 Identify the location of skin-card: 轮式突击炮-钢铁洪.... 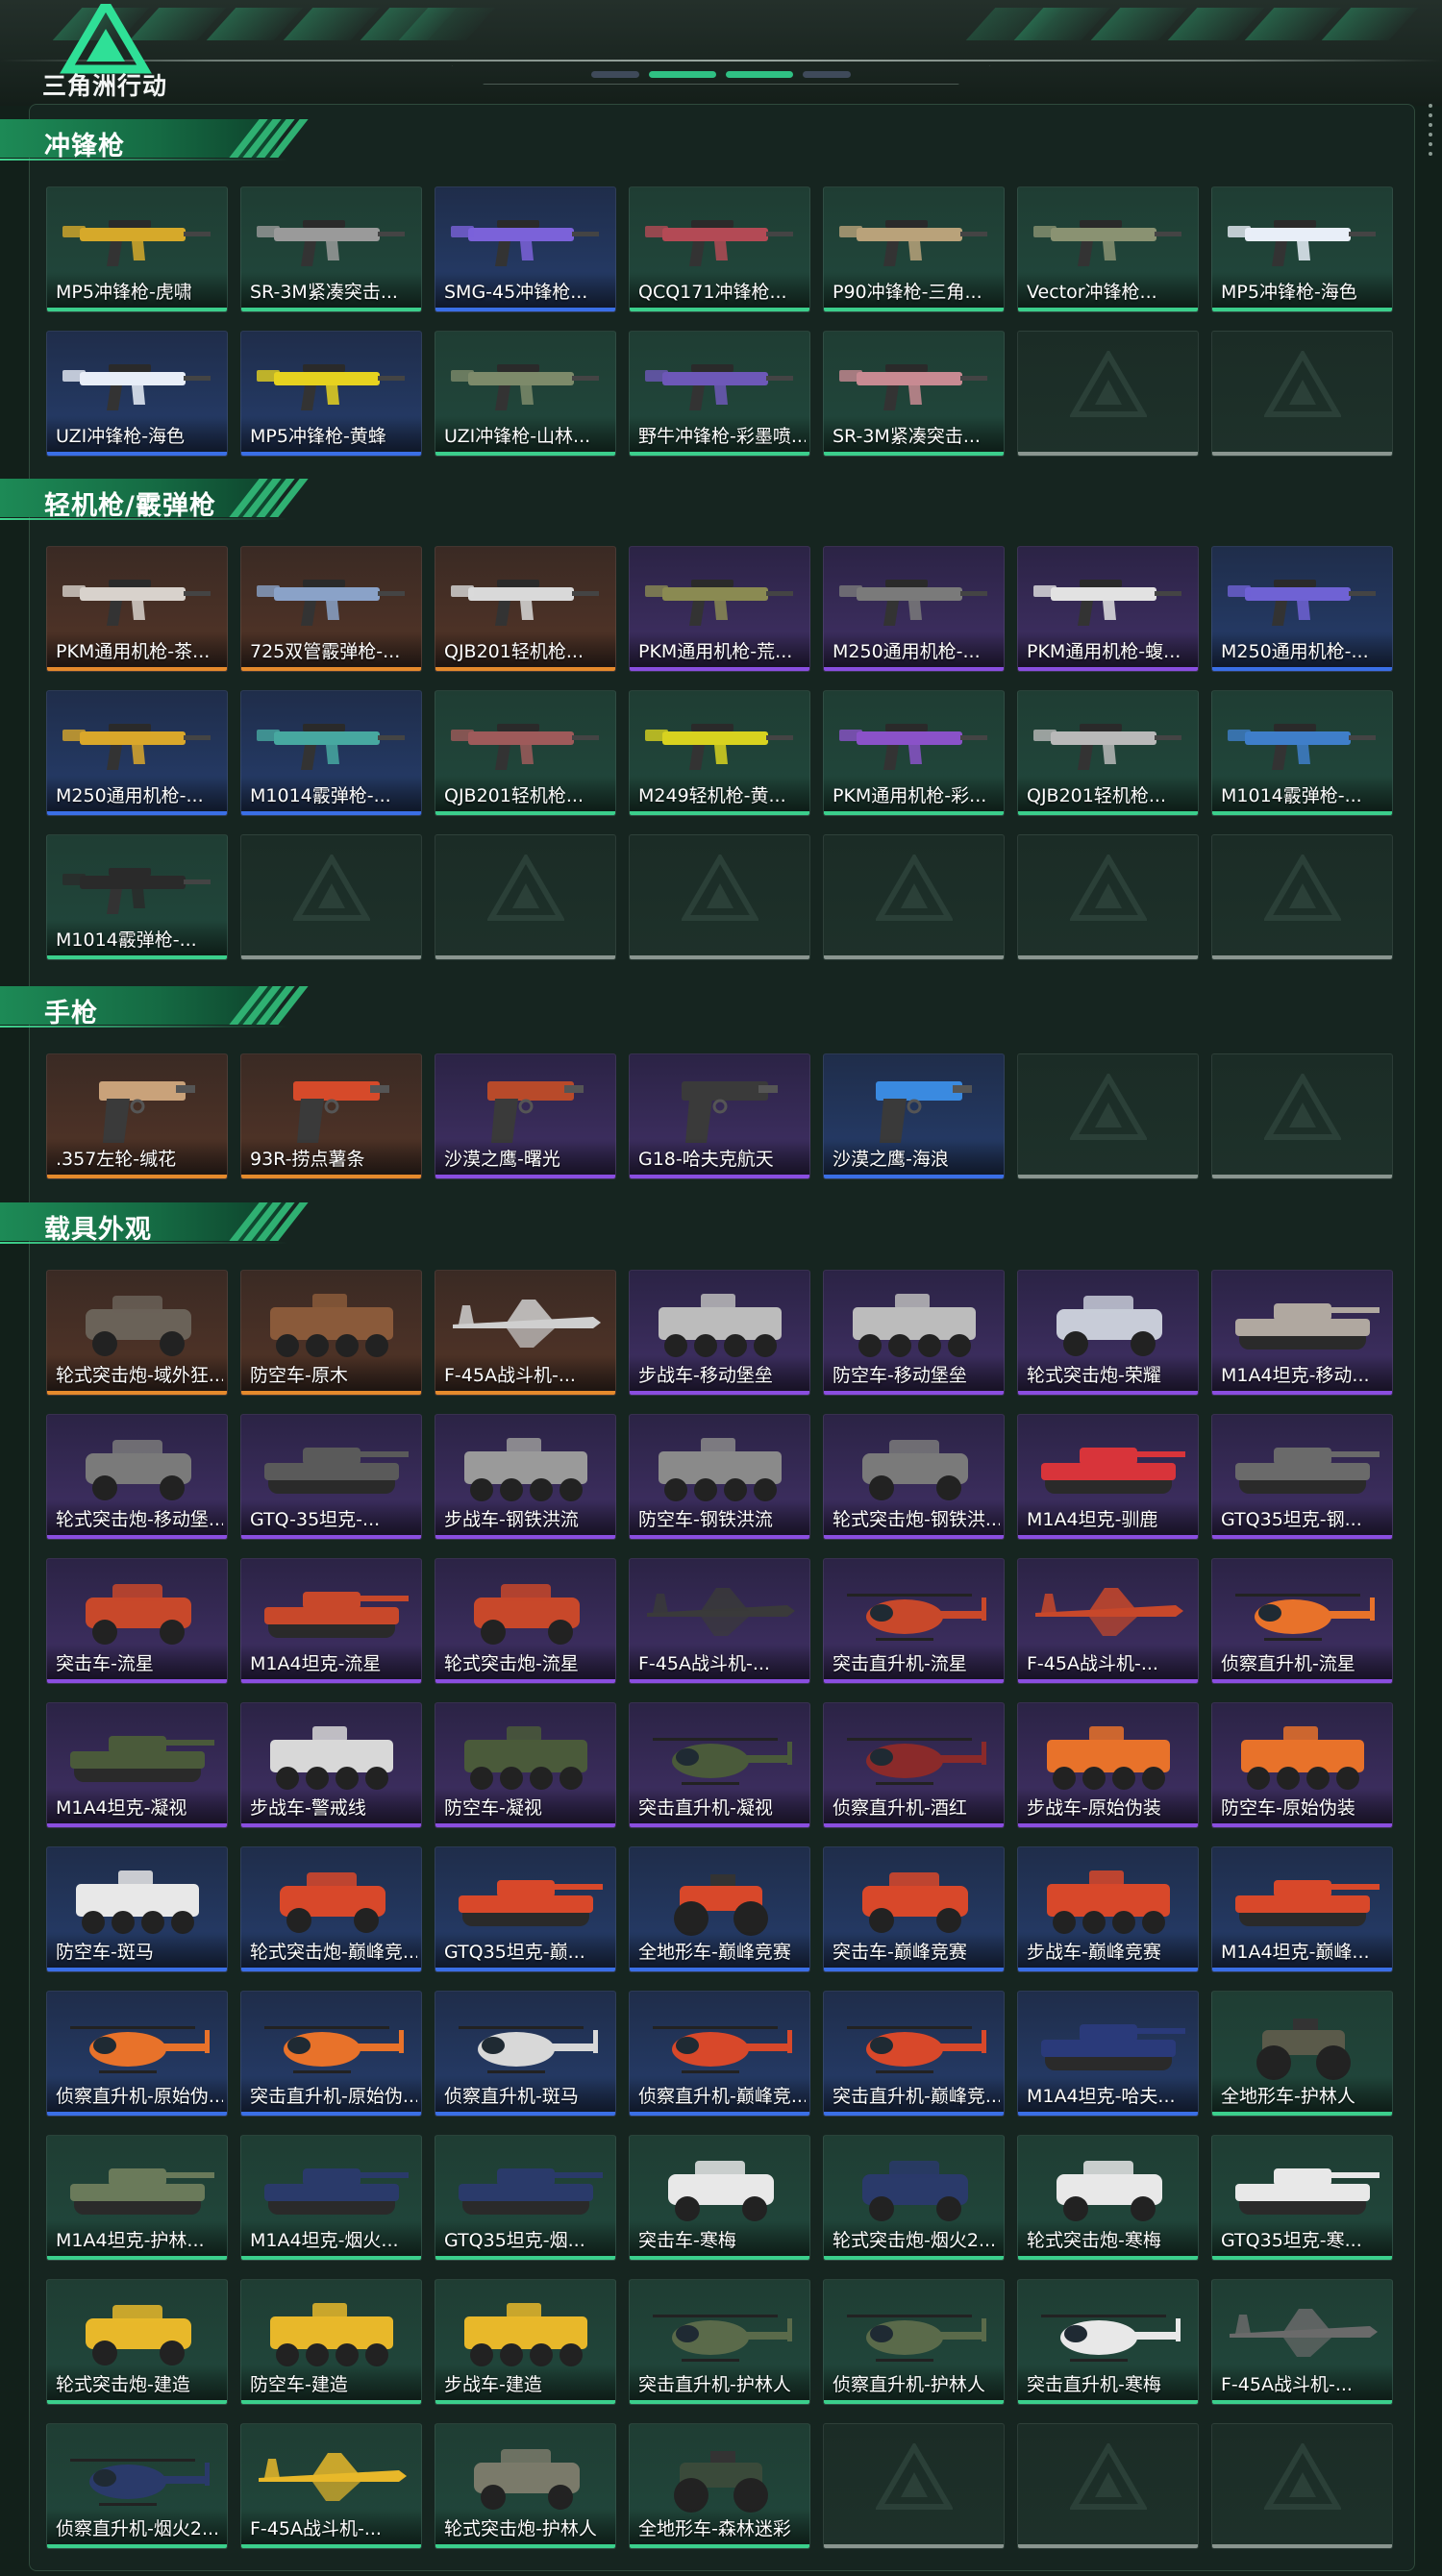
(914, 1477).